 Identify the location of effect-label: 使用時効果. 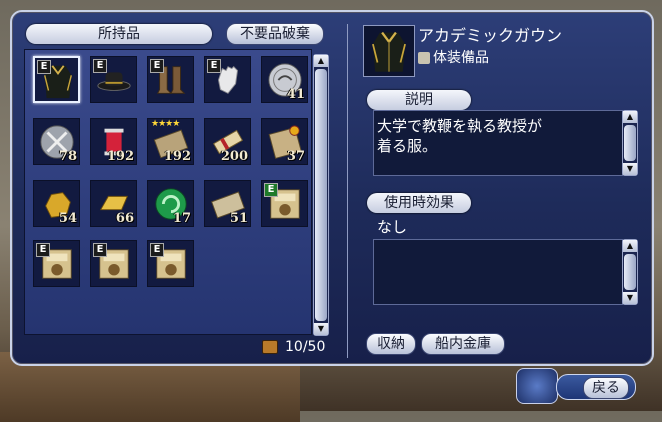
(419, 203).